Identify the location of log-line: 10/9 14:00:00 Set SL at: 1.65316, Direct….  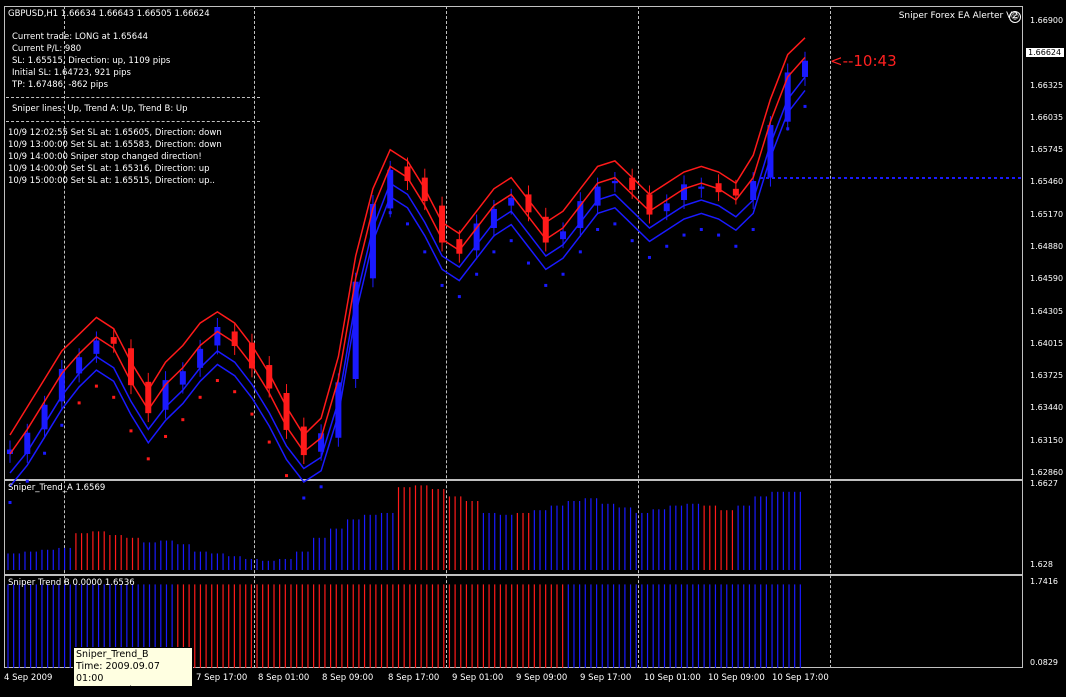
(109, 169).